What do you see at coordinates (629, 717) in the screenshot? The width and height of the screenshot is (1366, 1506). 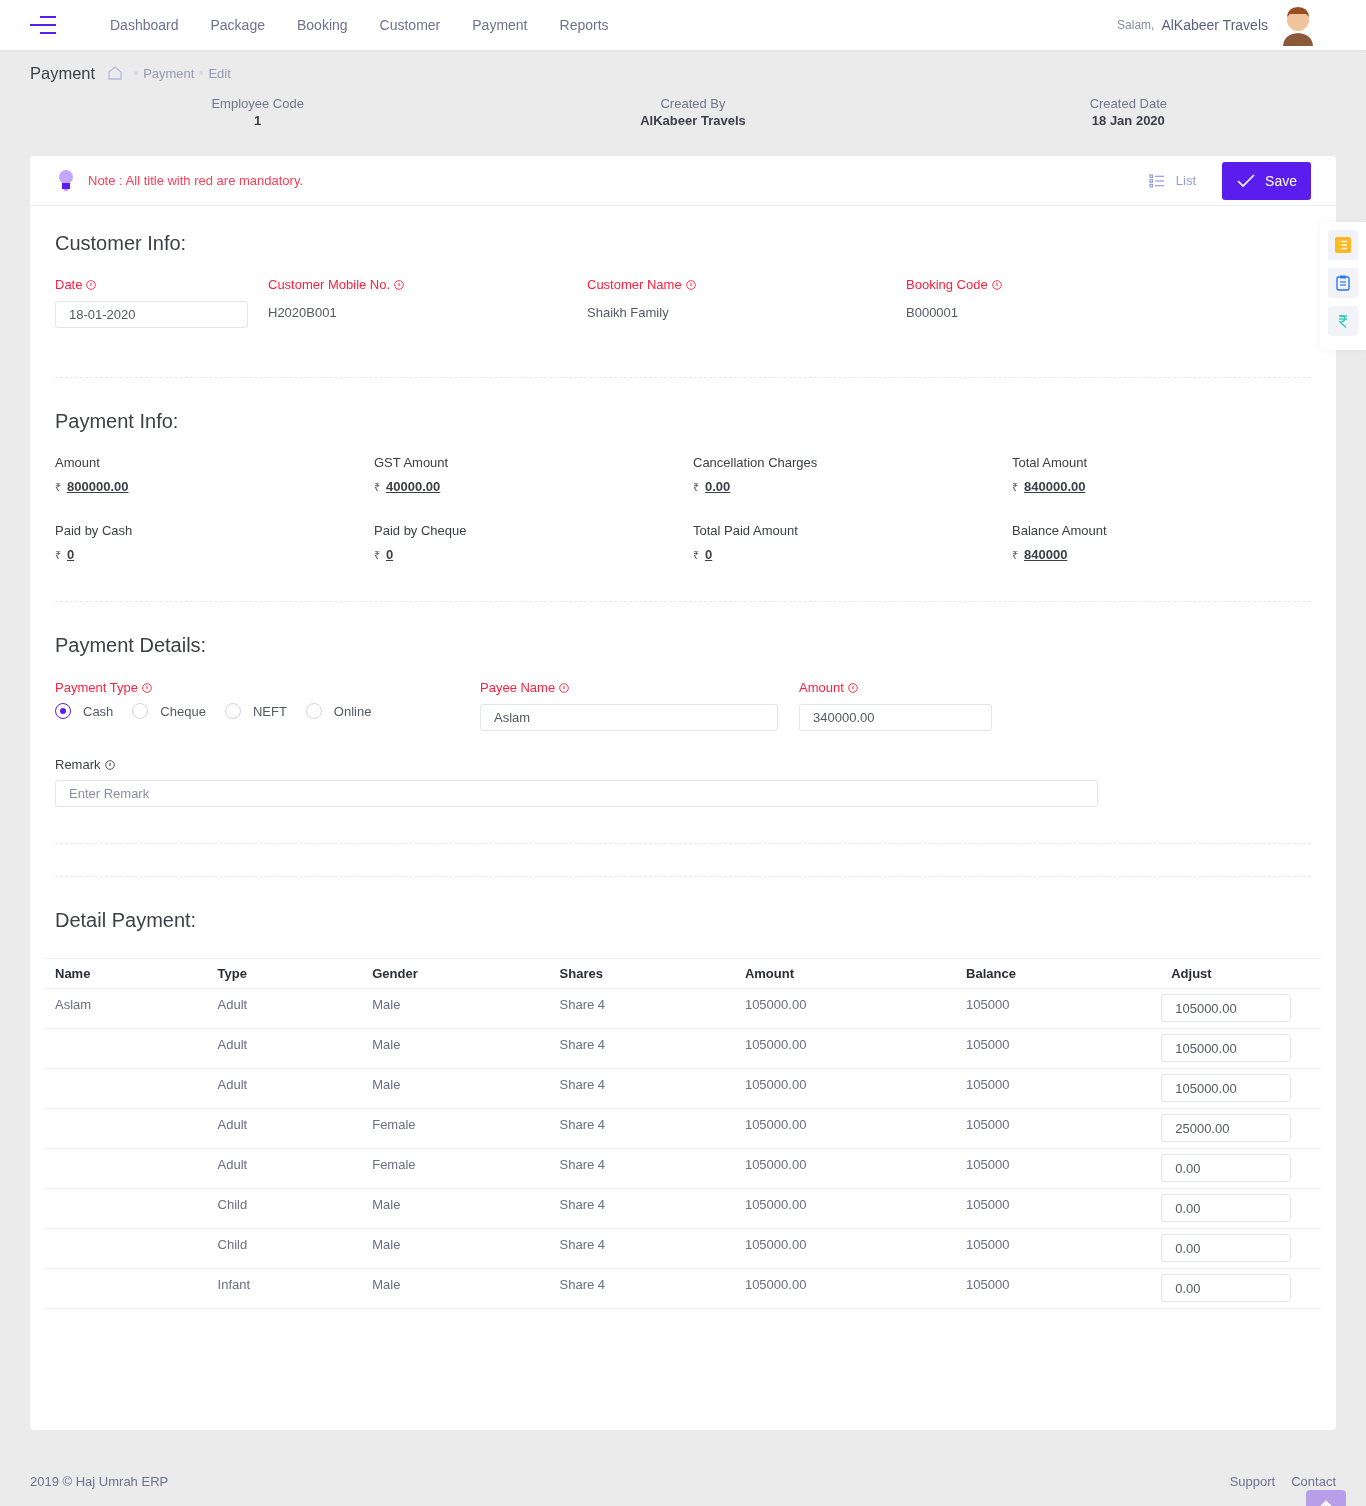 I see `payee-name-field: Aslam` at bounding box center [629, 717].